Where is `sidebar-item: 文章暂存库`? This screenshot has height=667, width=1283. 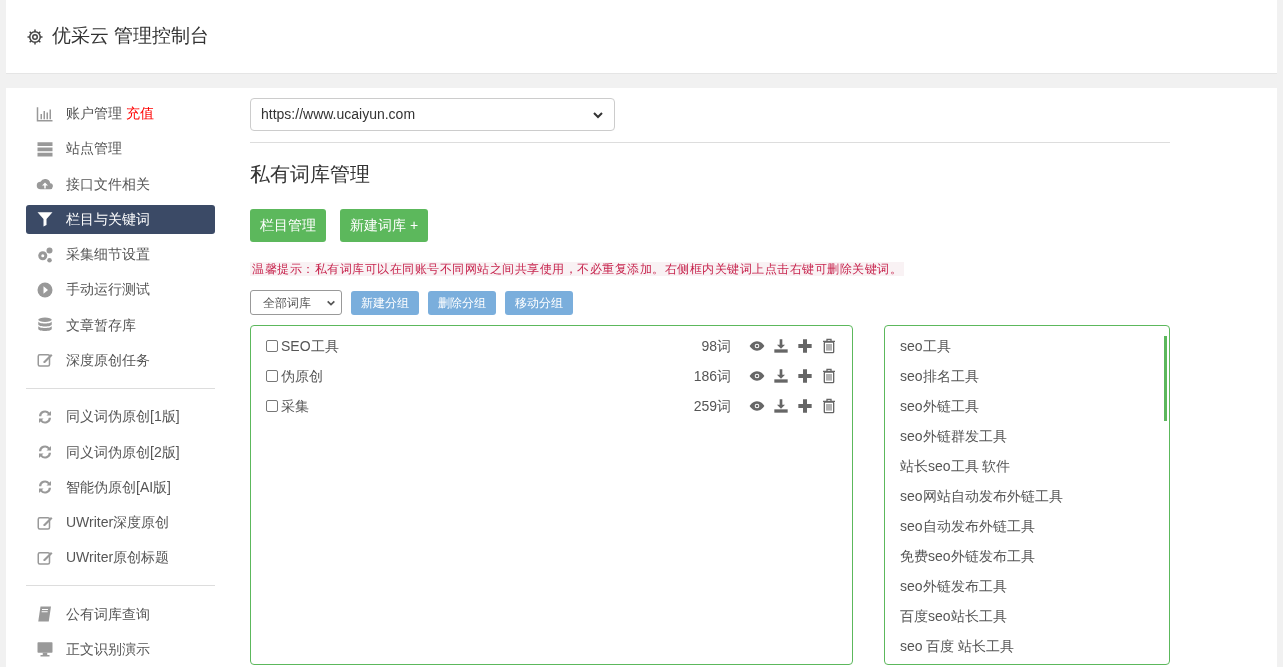
sidebar-item: 文章暂存库 is located at coordinates (120, 325).